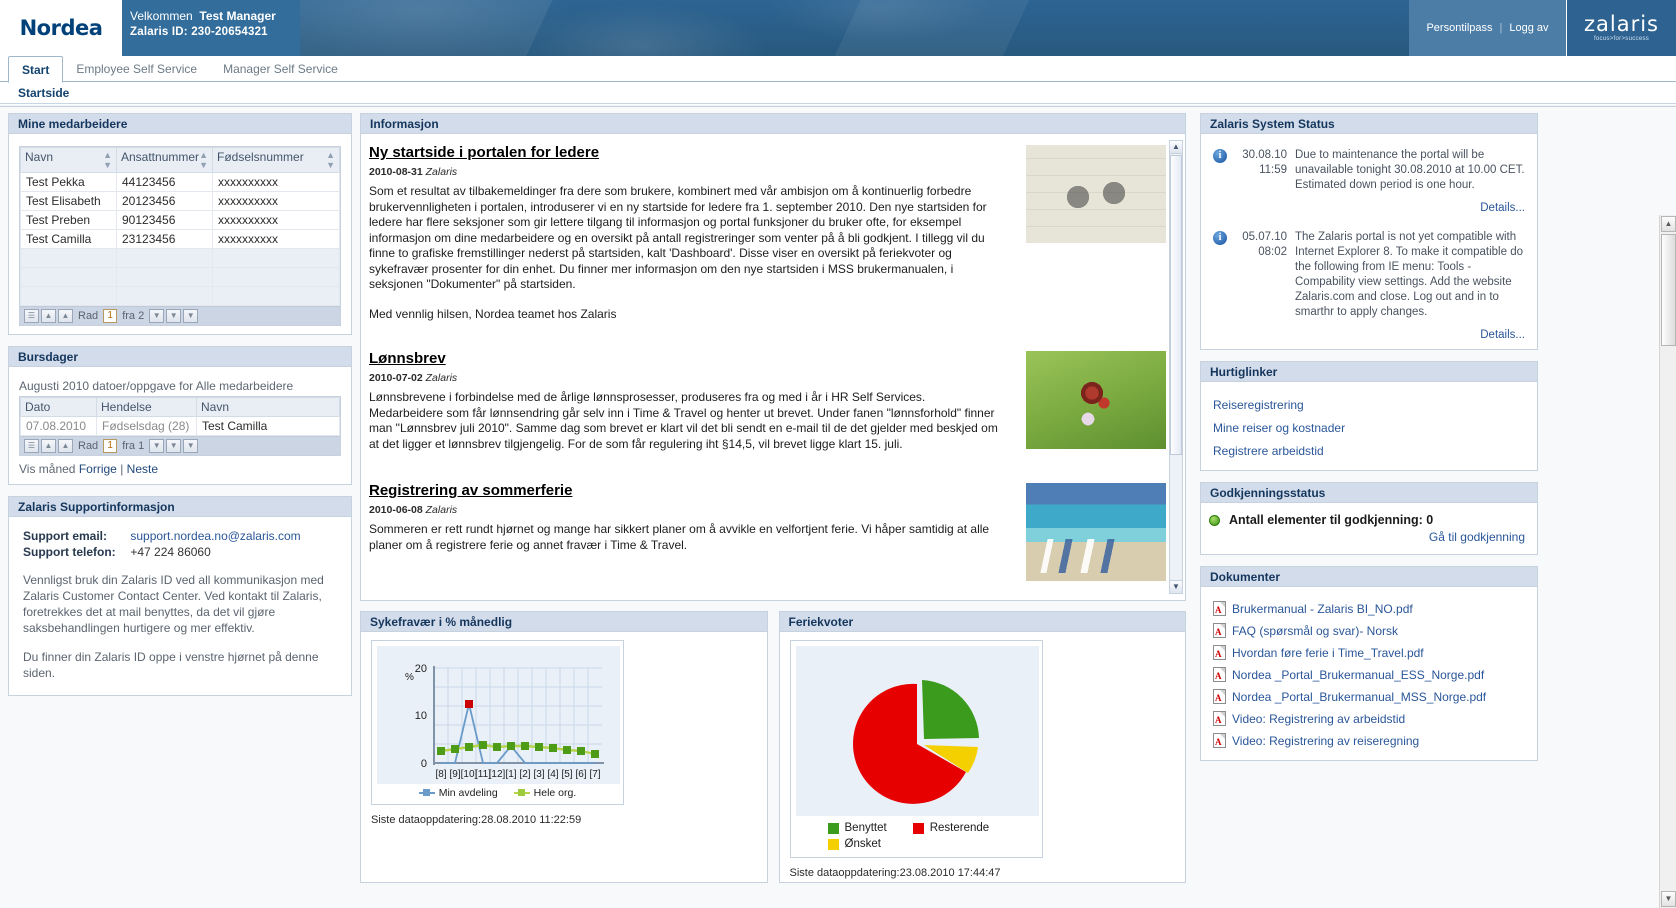 The width and height of the screenshot is (1676, 908). What do you see at coordinates (215, 536) in the screenshot?
I see `support-email-link: support.nordea.no@zalaris.com` at bounding box center [215, 536].